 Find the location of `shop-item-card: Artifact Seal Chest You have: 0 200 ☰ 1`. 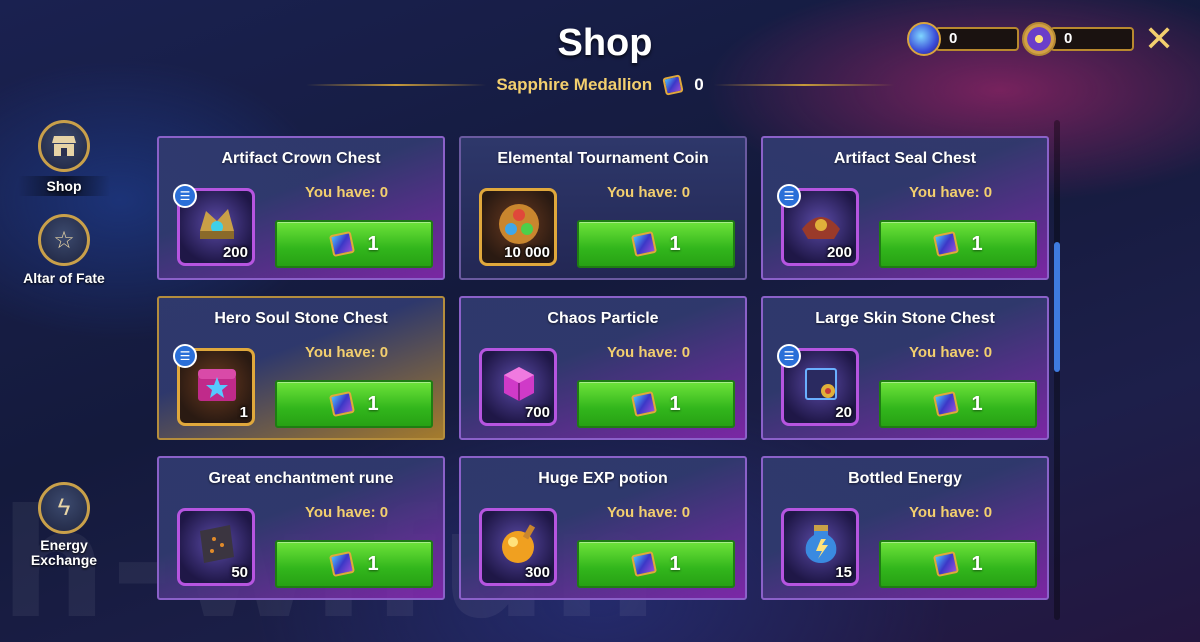

shop-item-card: Artifact Seal Chest You have: 0 200 ☰ 1 is located at coordinates (905, 208).